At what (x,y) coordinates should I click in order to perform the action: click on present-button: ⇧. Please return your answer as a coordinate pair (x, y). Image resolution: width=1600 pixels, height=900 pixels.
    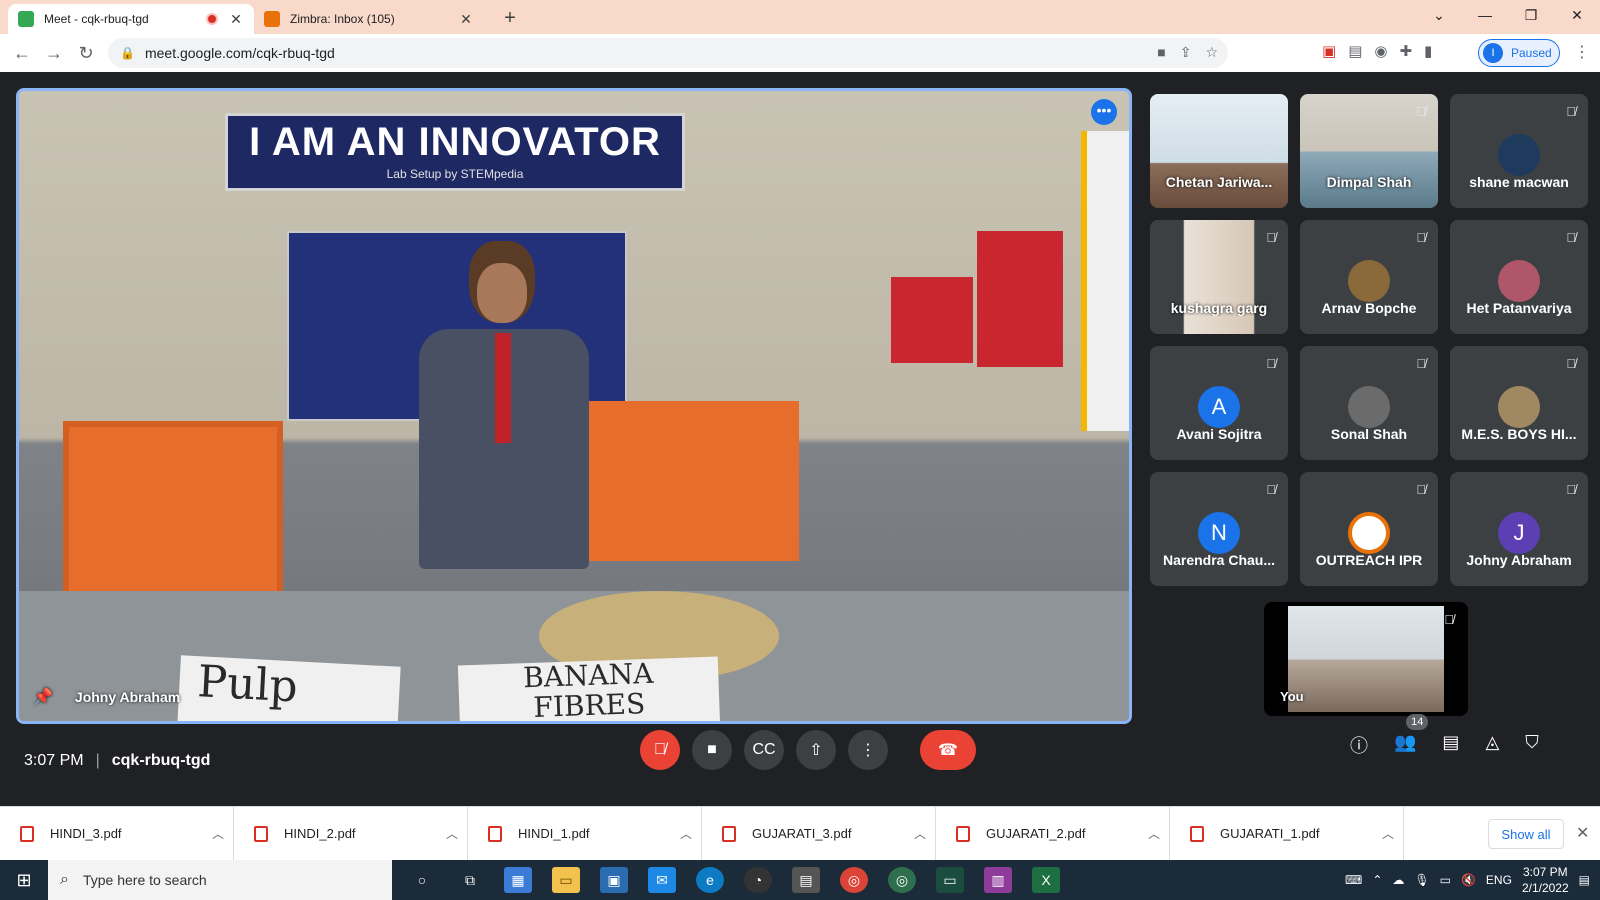
    Looking at the image, I should click on (816, 750).